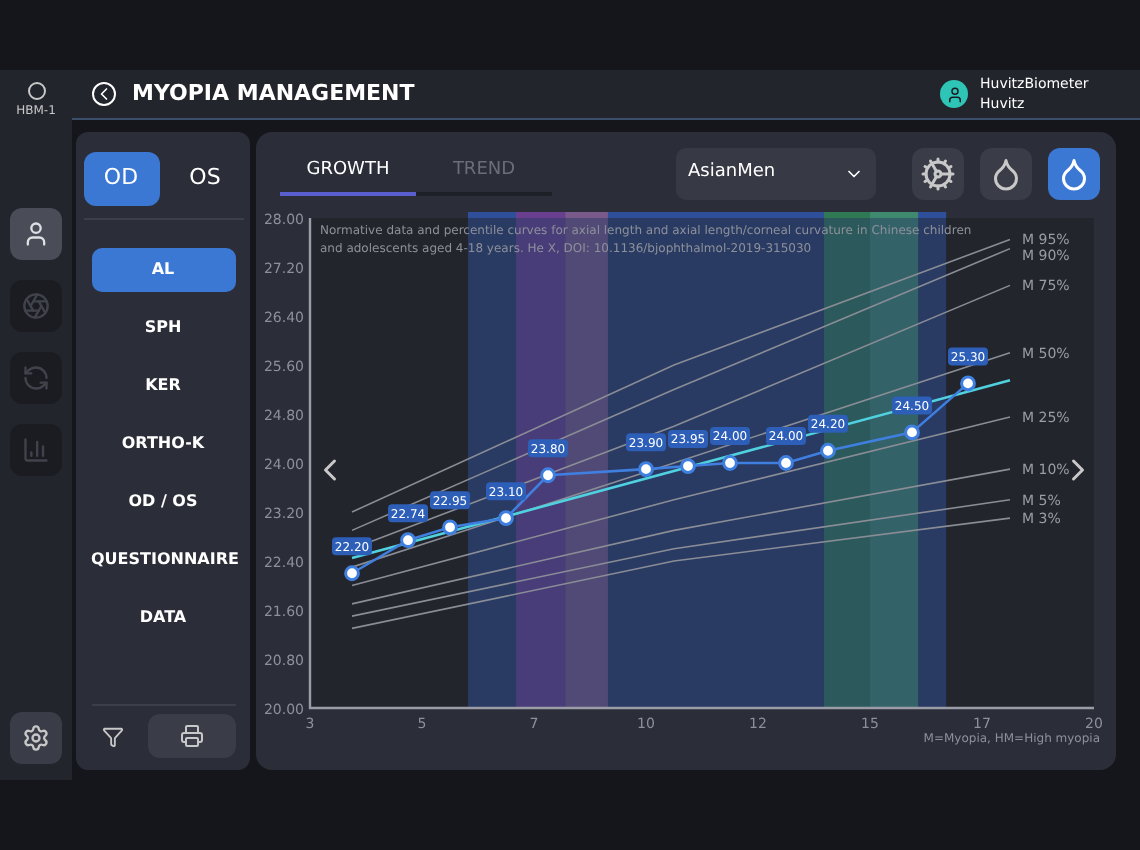  Describe the element at coordinates (163, 328) in the screenshot. I see `menu-item: SPH` at that location.